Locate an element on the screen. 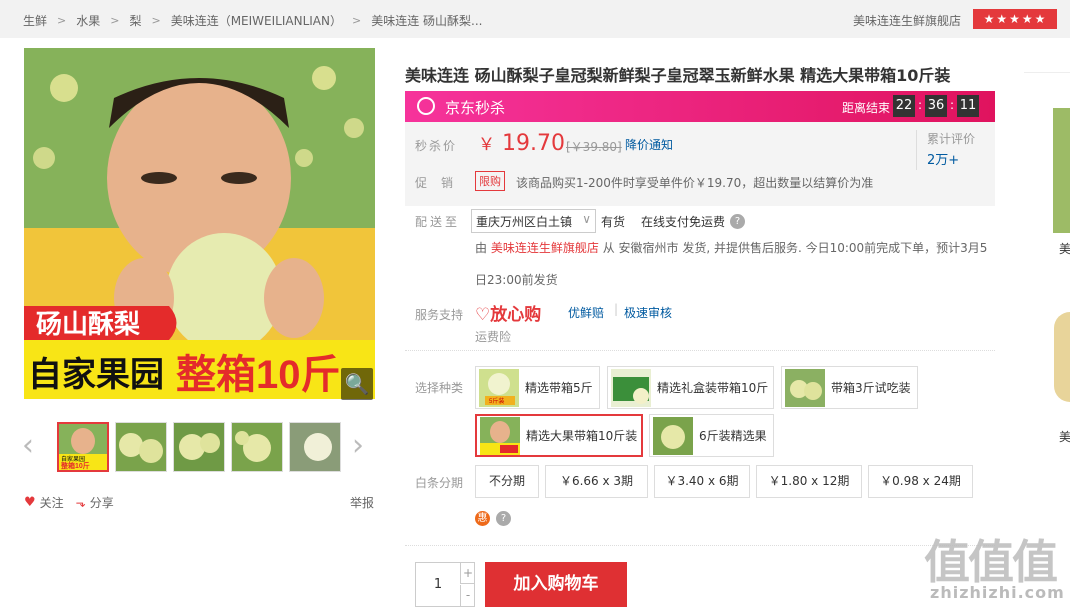 The height and width of the screenshot is (611, 1070). fangxingou-text: 放心购 is located at coordinates (516, 315).